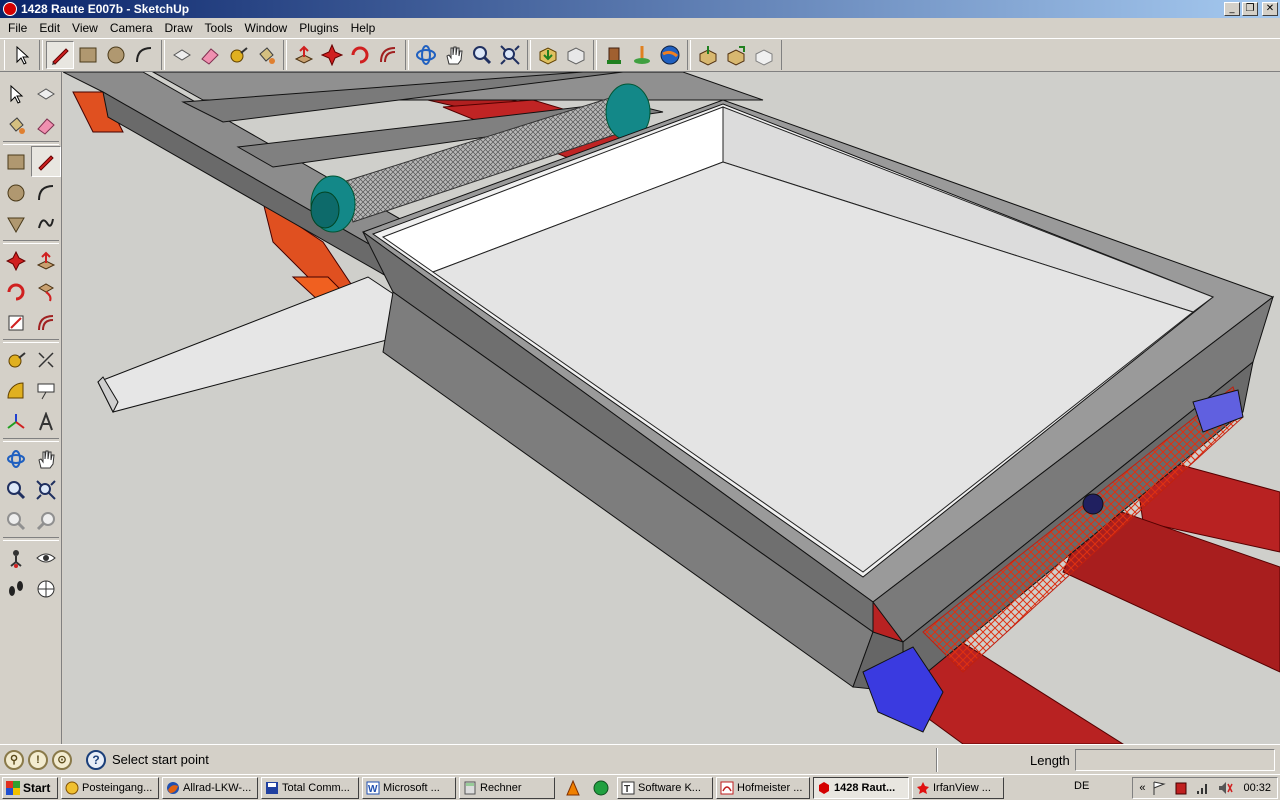 This screenshot has height=800, width=1280. Describe the element at coordinates (1142, 788) in the screenshot. I see `tray-expand-icon: «` at that location.